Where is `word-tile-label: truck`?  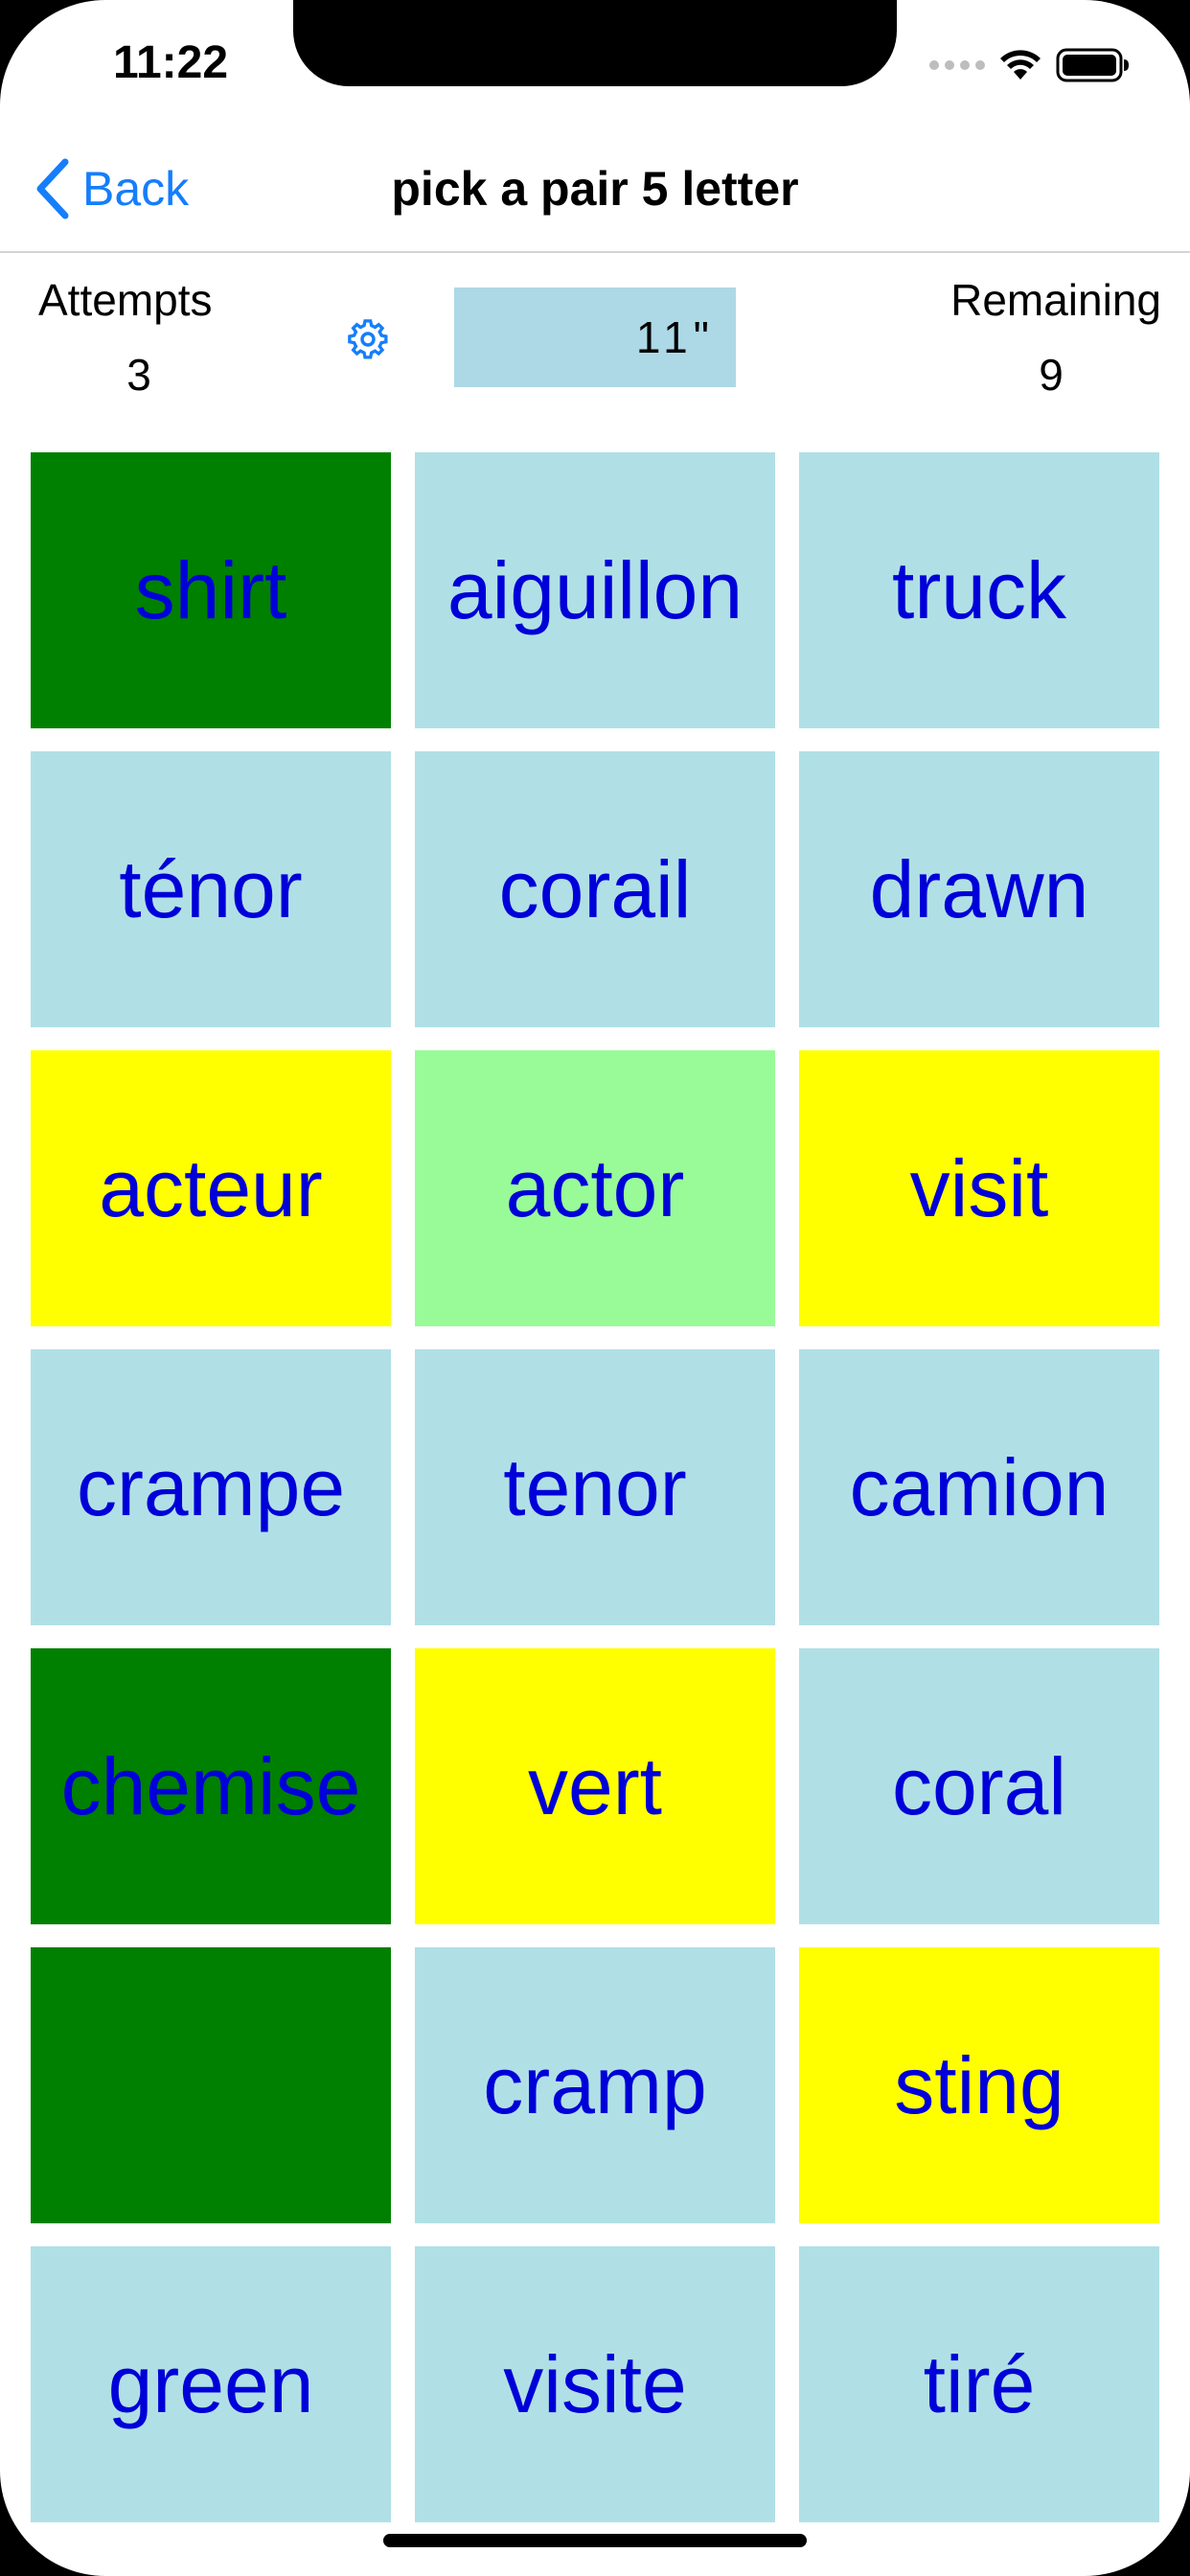 word-tile-label: truck is located at coordinates (979, 589).